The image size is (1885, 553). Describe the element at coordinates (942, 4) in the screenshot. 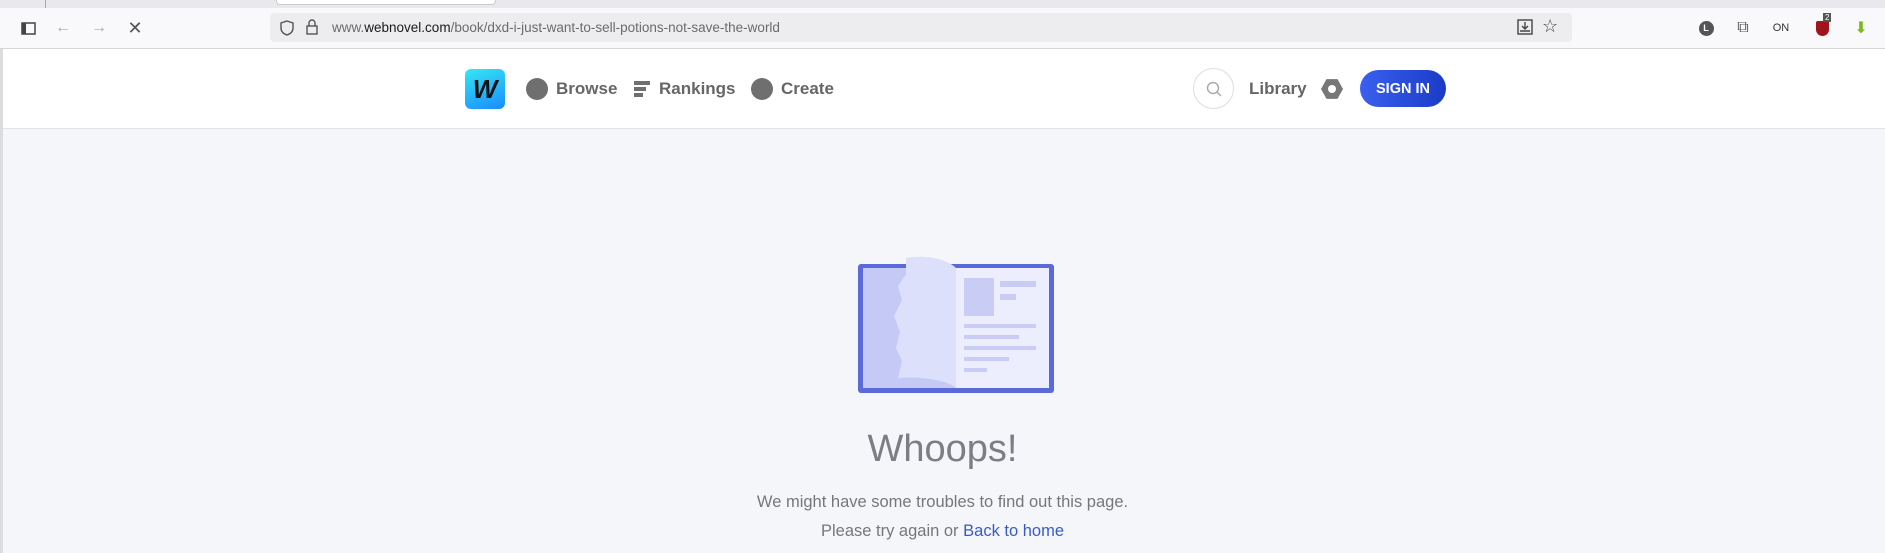

I see `tab-strip` at that location.